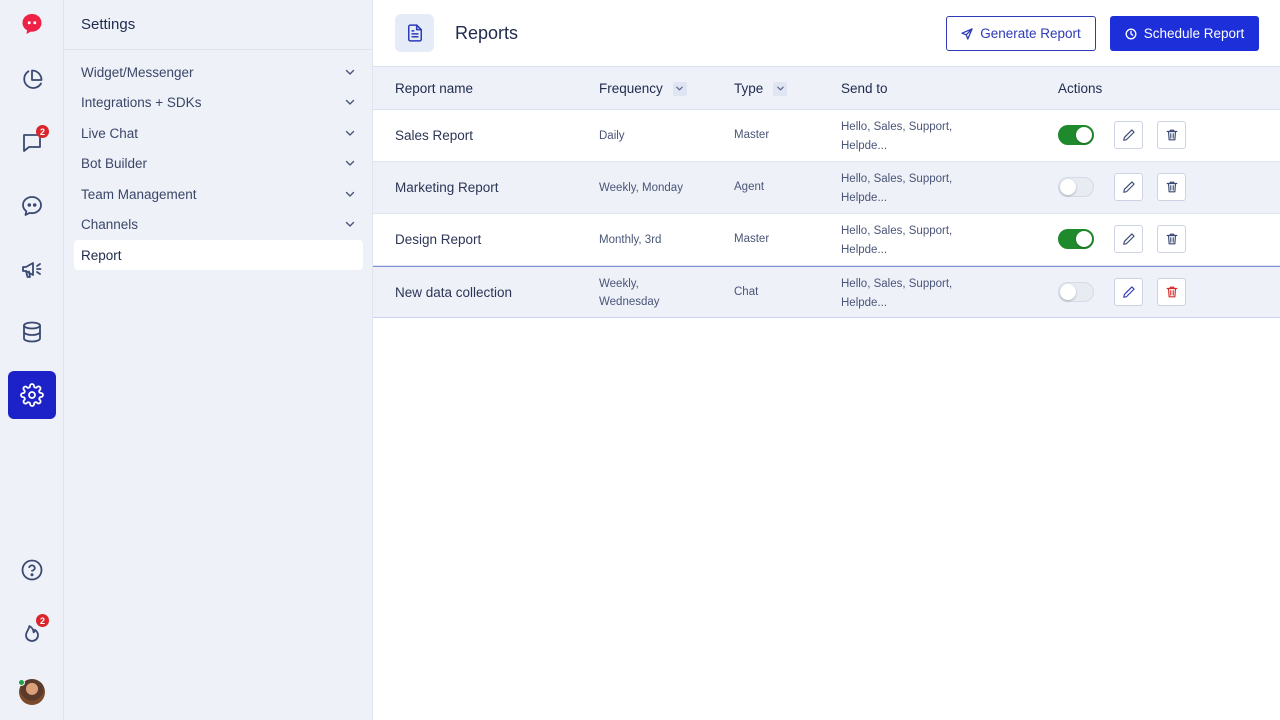  What do you see at coordinates (654, 136) in the screenshot?
I see `frequency-cell: Daily` at bounding box center [654, 136].